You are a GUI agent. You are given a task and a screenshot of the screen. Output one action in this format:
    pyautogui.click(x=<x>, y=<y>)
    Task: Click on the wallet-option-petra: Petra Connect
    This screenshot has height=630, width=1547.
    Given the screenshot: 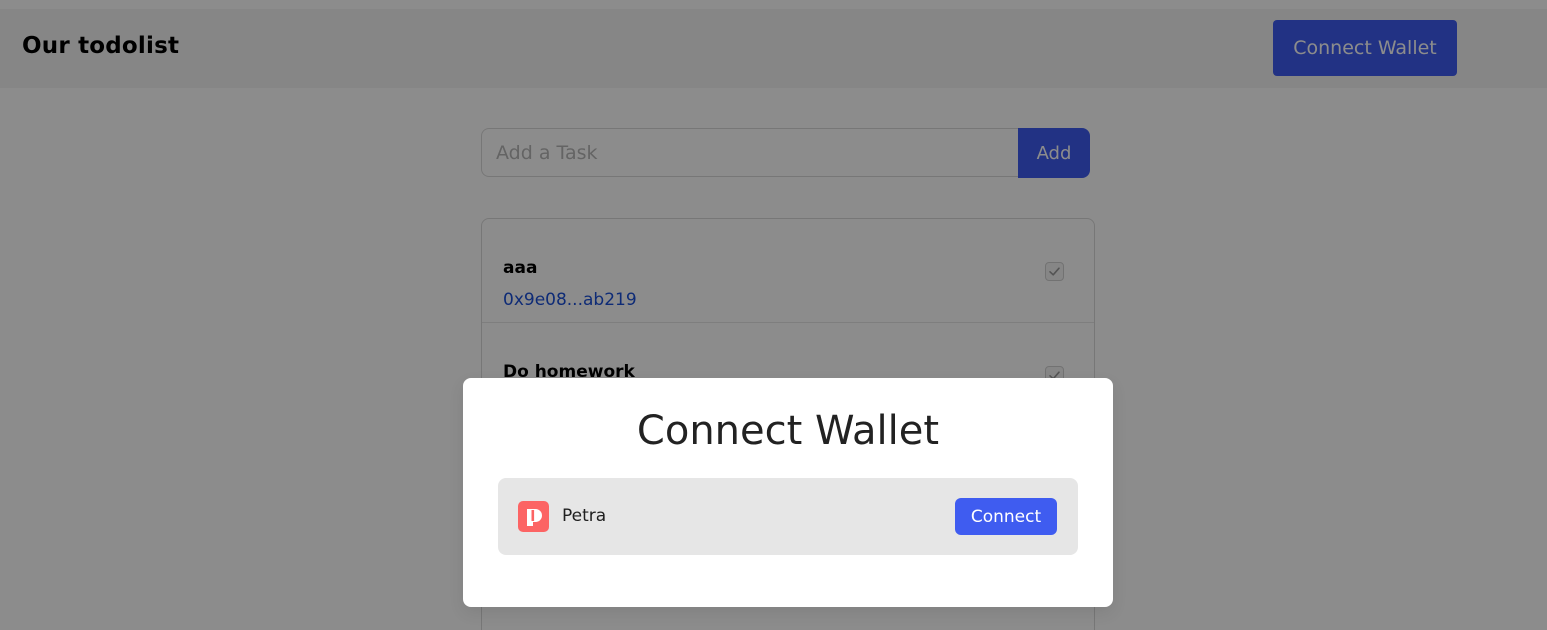 What is the action you would take?
    pyautogui.click(x=788, y=516)
    